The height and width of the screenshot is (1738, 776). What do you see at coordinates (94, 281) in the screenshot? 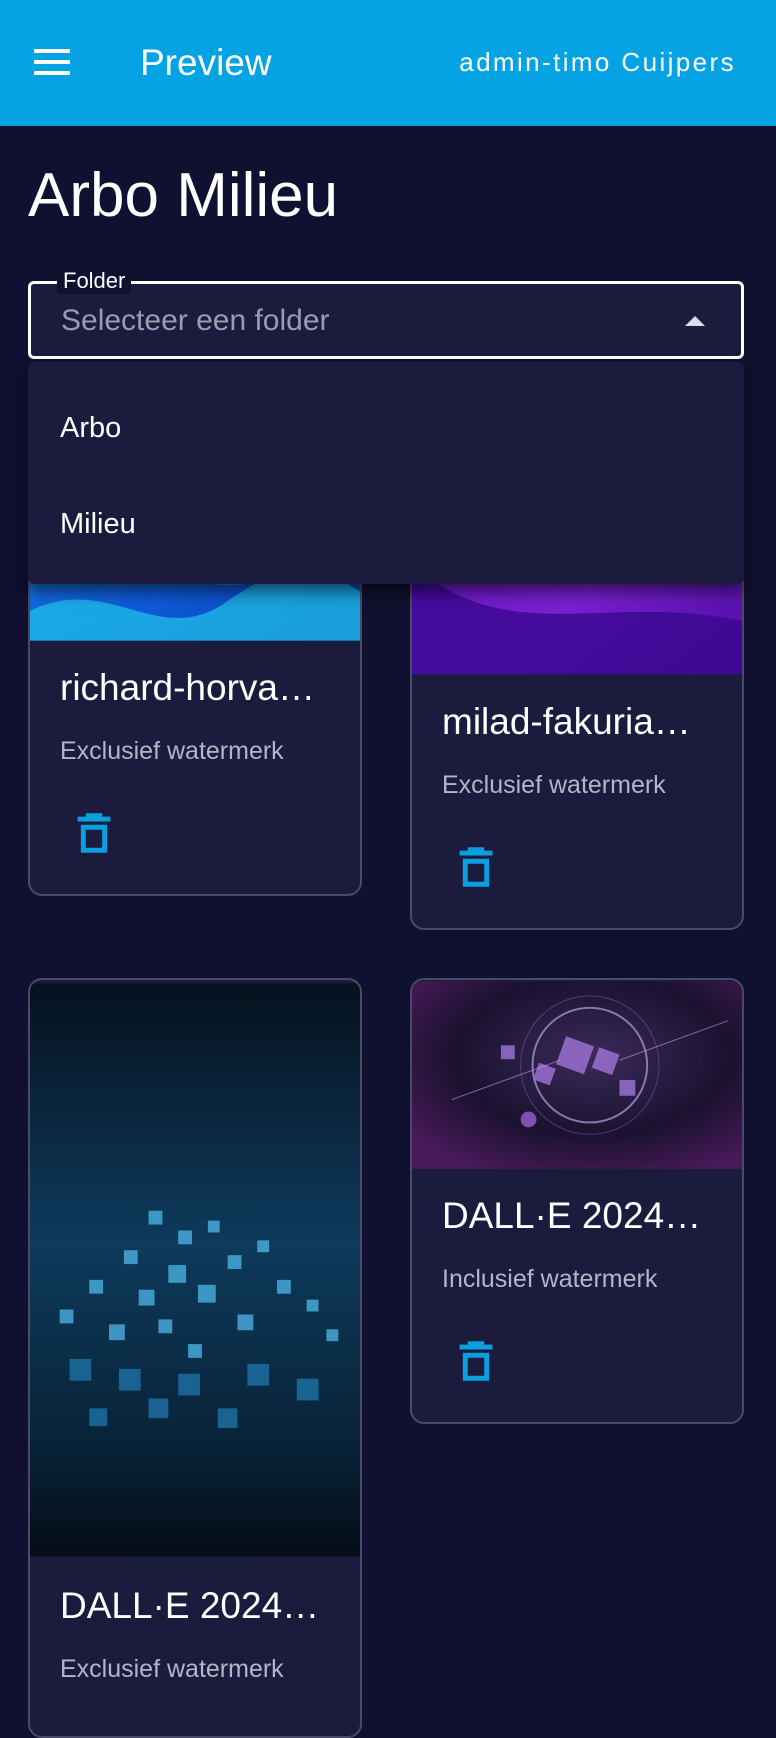
I see `folder-select-label: Folder` at bounding box center [94, 281].